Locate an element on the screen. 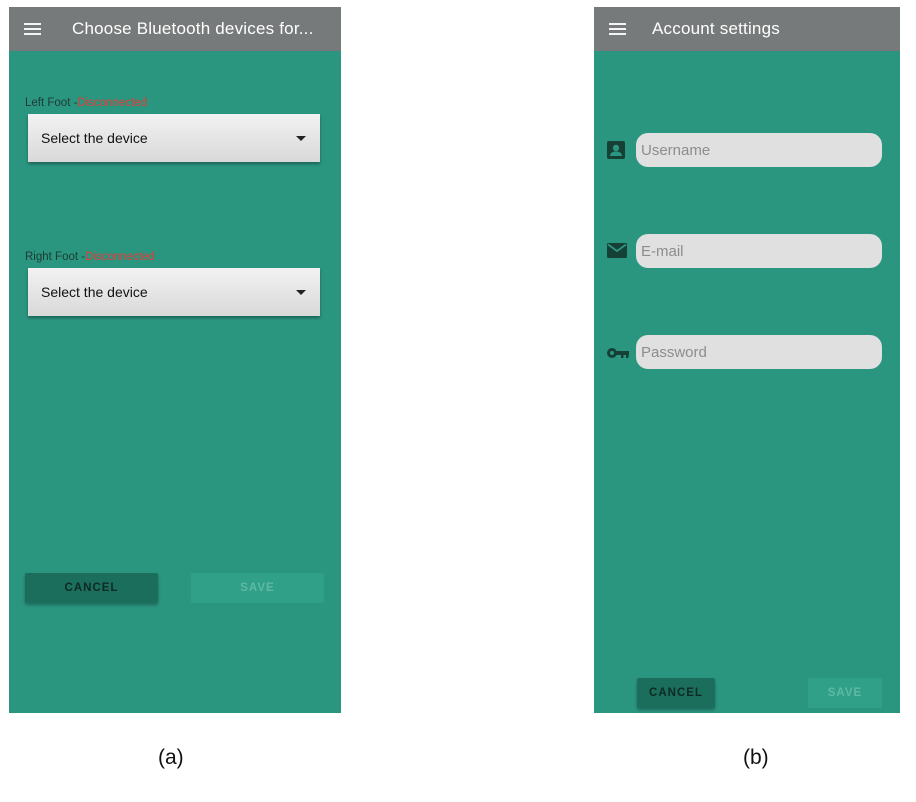 The image size is (916, 802). username-row is located at coordinates (747, 151).